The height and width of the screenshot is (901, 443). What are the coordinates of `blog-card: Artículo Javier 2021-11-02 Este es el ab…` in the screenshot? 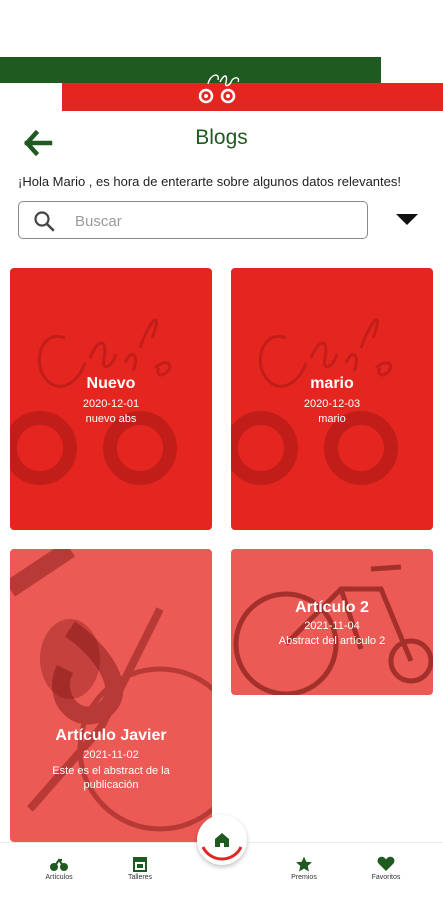 It's located at (111, 695).